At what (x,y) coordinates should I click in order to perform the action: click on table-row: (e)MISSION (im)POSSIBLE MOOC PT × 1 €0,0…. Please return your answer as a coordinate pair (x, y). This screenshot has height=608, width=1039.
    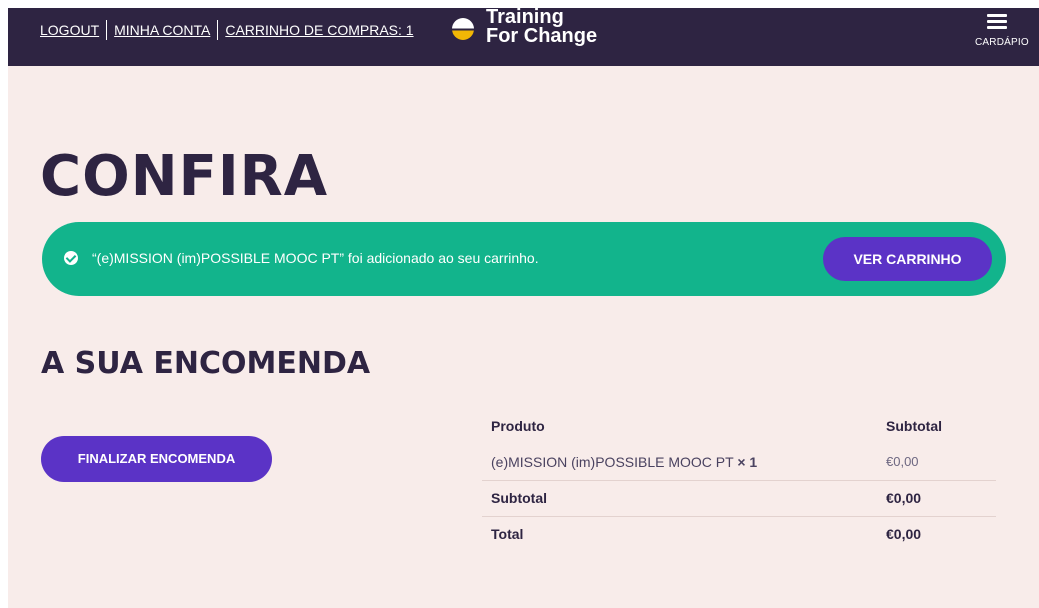
    Looking at the image, I should click on (739, 462).